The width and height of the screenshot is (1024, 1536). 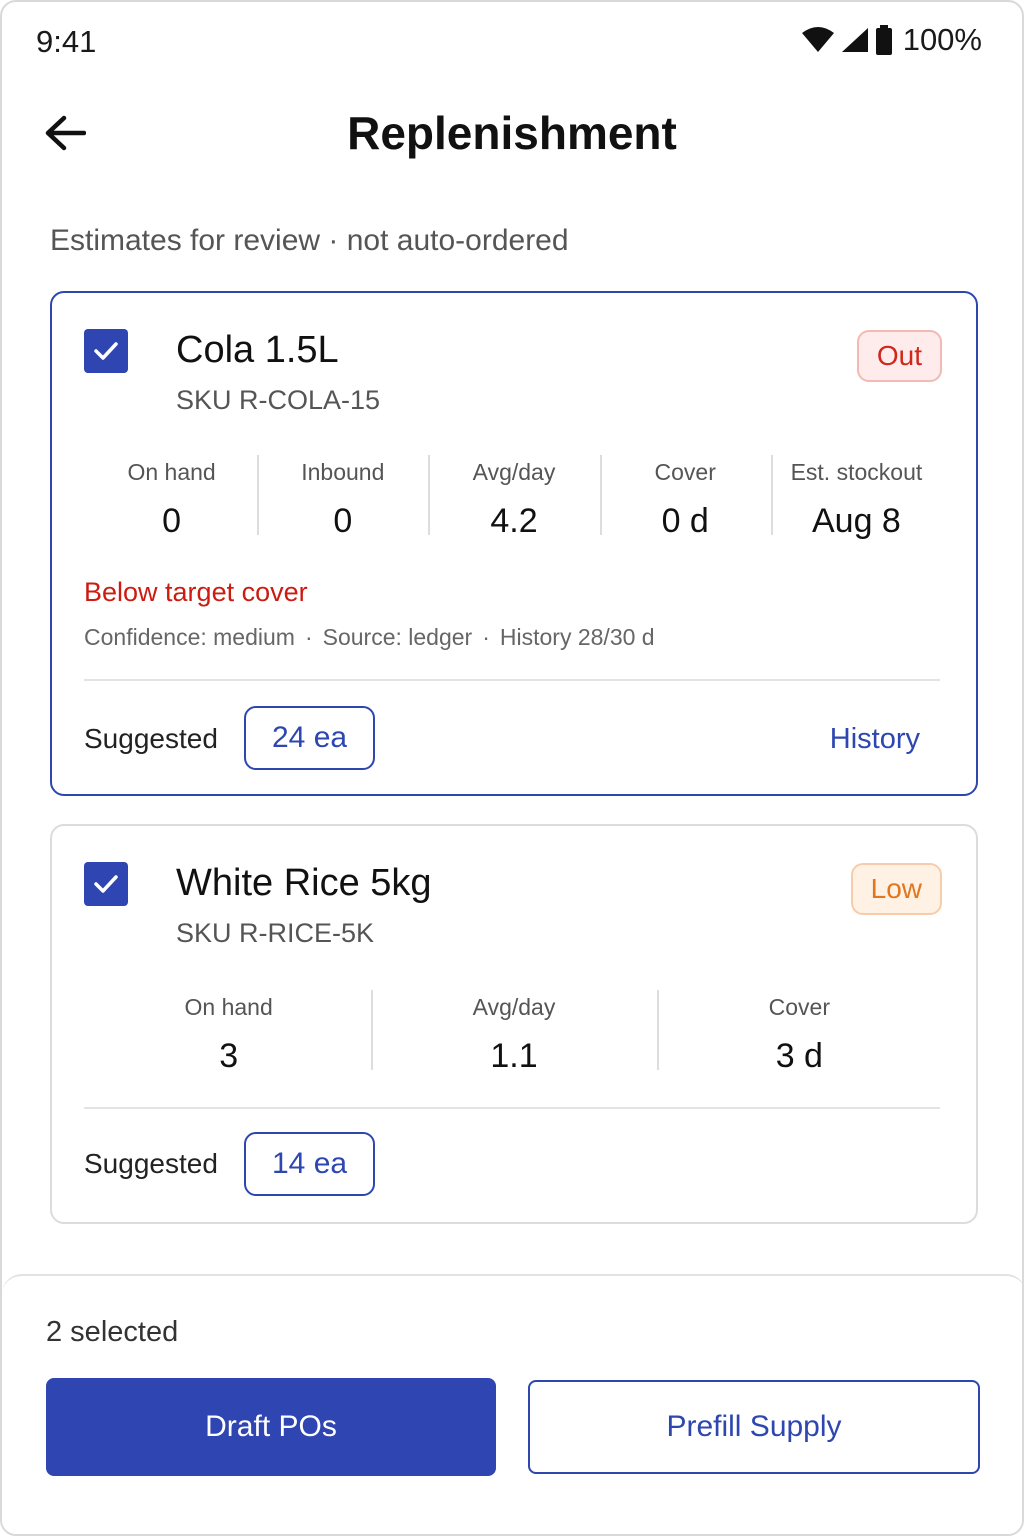 I want to click on metric-avg-day: Avg/day 4.2, so click(x=513, y=498).